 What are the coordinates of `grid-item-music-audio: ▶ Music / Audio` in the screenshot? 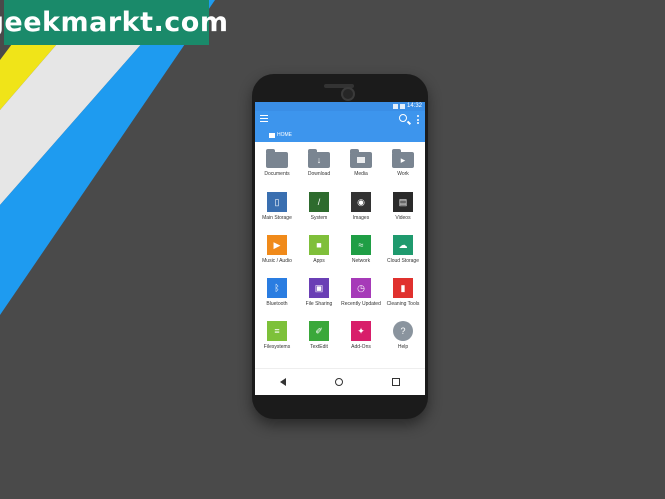 It's located at (277, 253).